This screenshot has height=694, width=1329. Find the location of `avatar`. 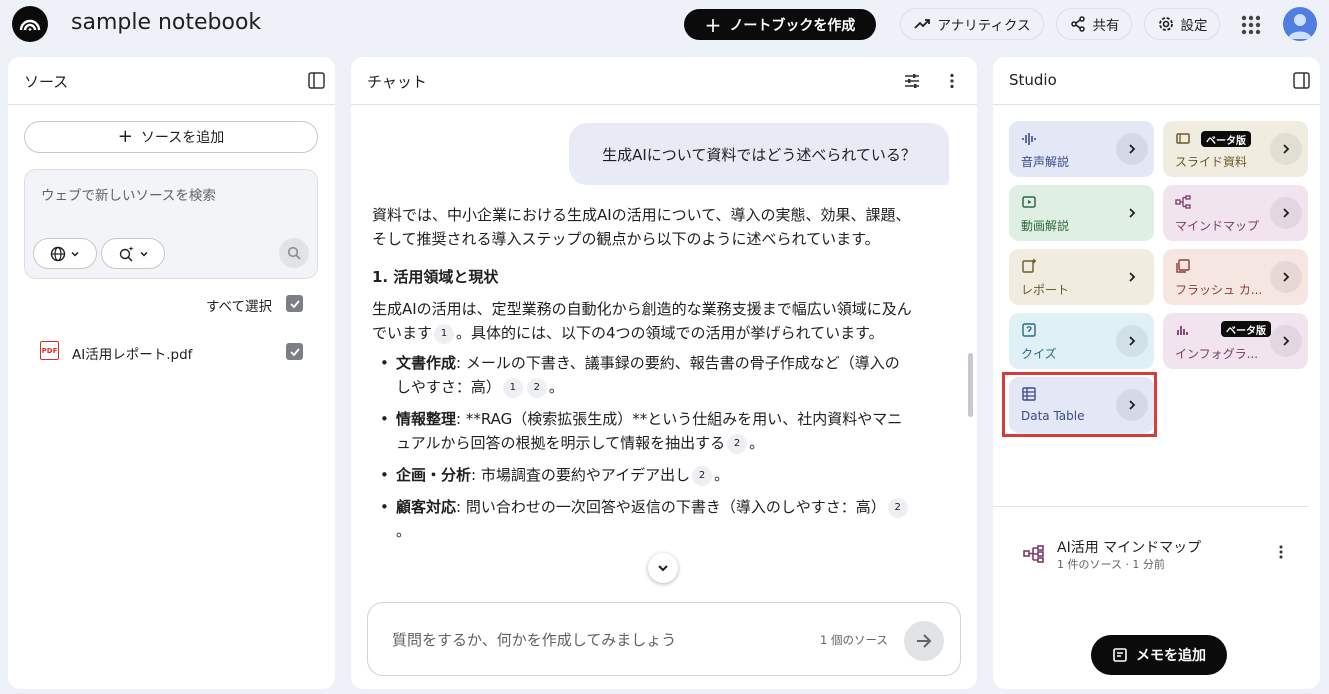

avatar is located at coordinates (1300, 24).